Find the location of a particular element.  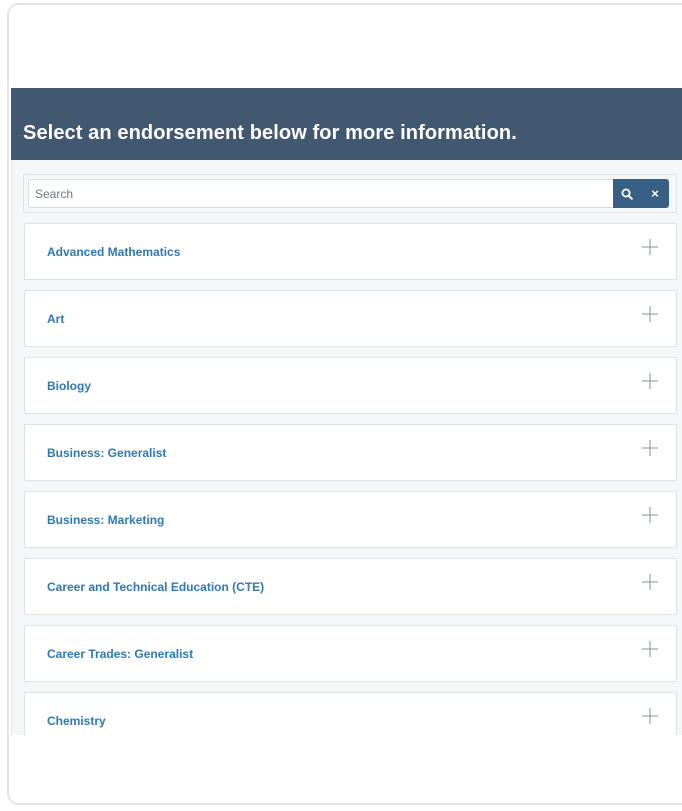

accordion-item-business-marketing: Business: Marketing is located at coordinates (350, 519).